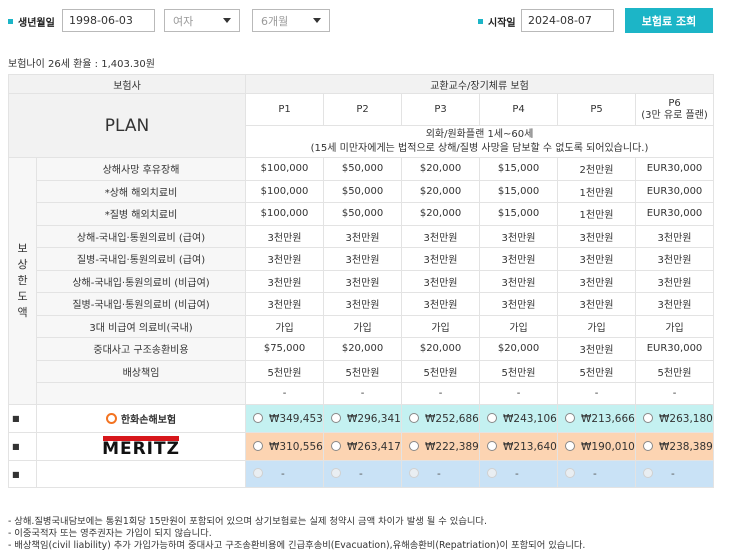 The width and height of the screenshot is (743, 558). What do you see at coordinates (597, 191) in the screenshot?
I see `coverage-value: 1천만원` at bounding box center [597, 191].